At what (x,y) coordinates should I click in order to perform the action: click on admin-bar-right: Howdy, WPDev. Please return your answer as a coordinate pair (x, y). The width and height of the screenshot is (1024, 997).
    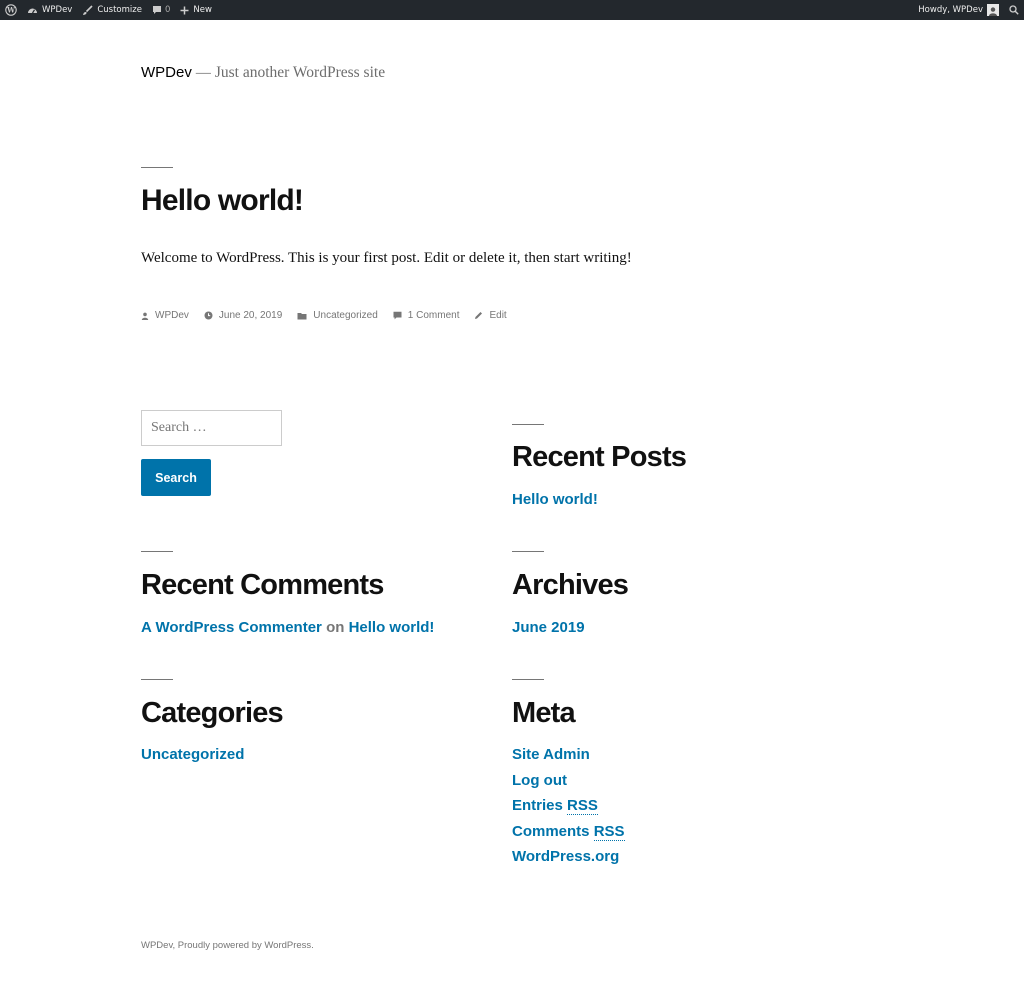
    Looking at the image, I should click on (968, 10).